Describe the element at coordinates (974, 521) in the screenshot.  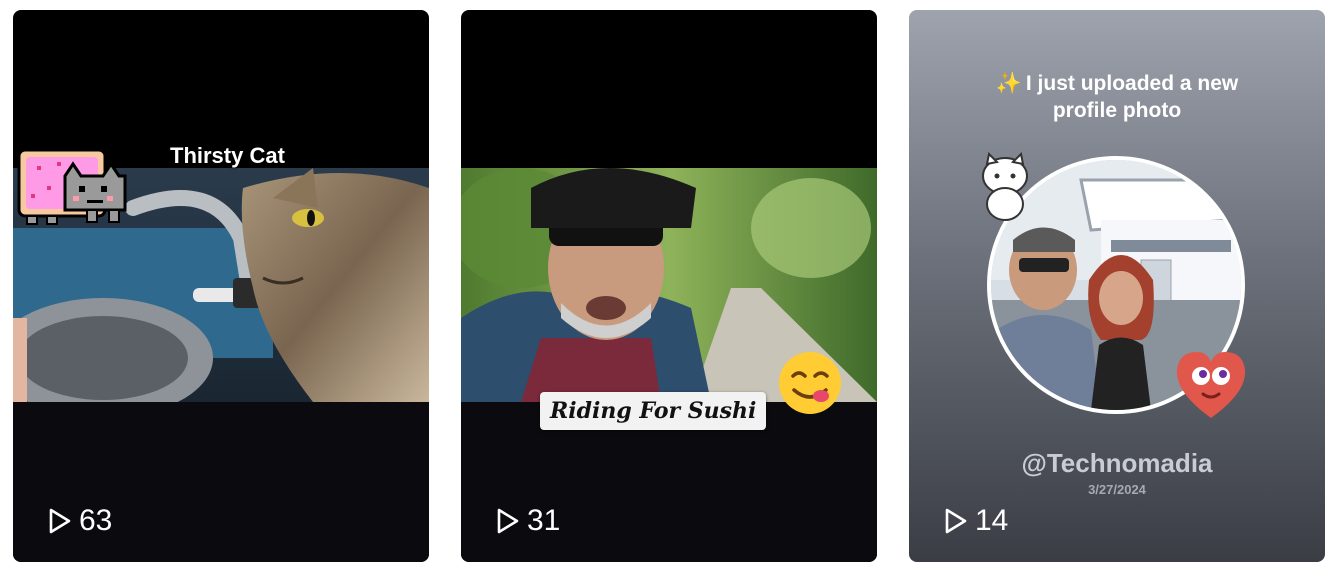
I see `view-count: 14` at that location.